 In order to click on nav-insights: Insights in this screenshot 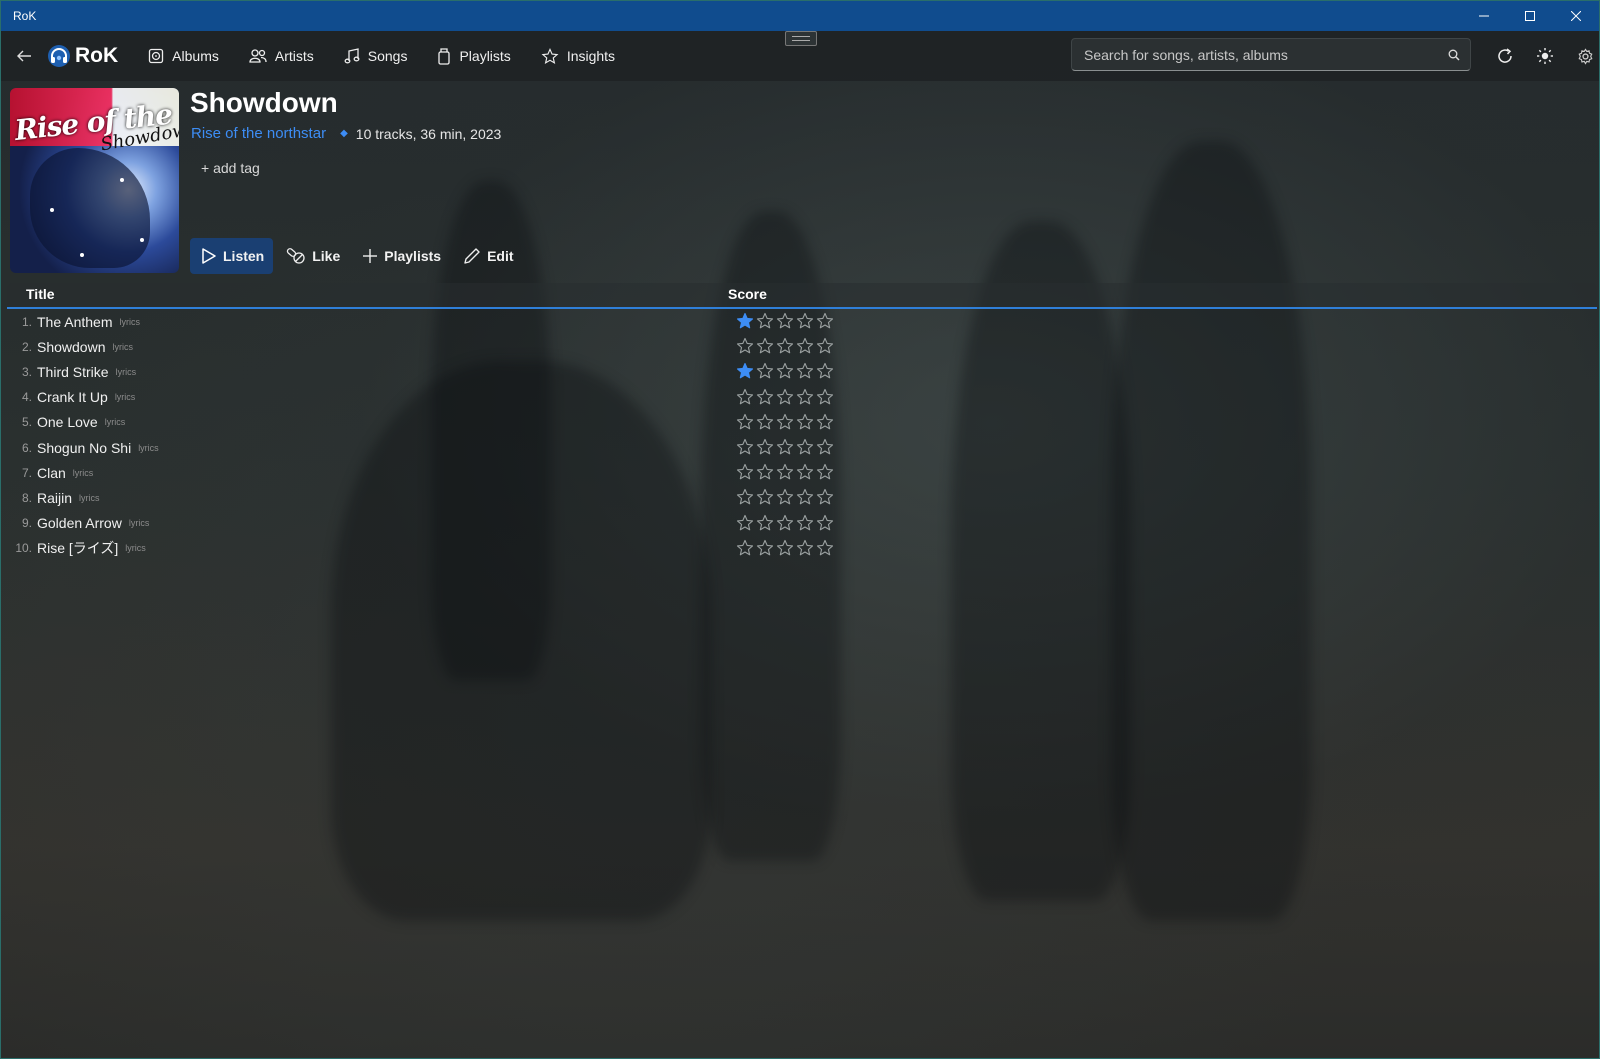, I will do `click(578, 56)`.